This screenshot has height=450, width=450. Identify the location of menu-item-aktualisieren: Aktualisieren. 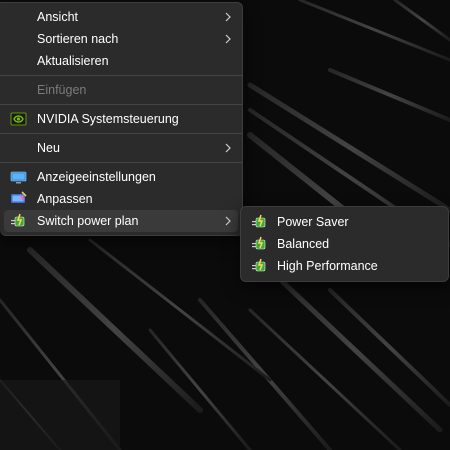
(121, 61).